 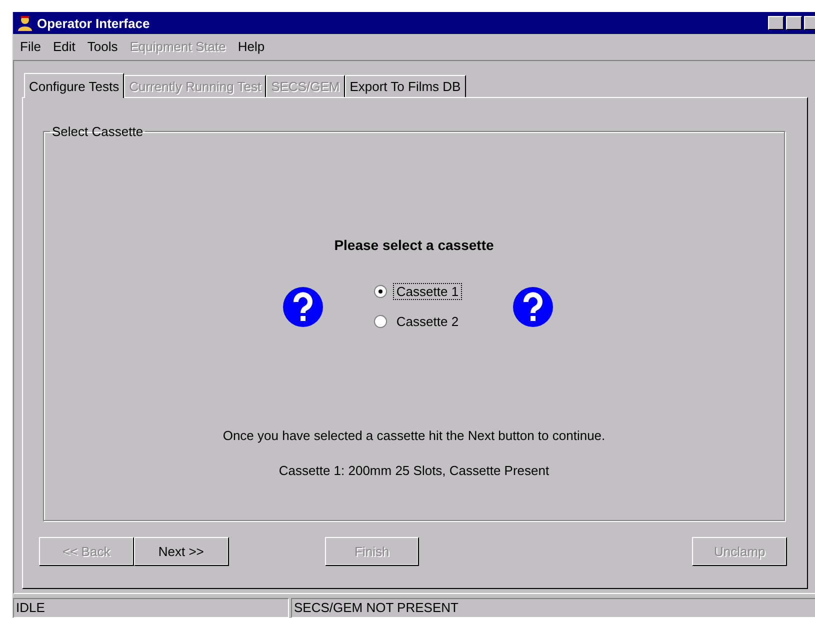 What do you see at coordinates (405, 86) in the screenshot?
I see `tab: Export To Films DB` at bounding box center [405, 86].